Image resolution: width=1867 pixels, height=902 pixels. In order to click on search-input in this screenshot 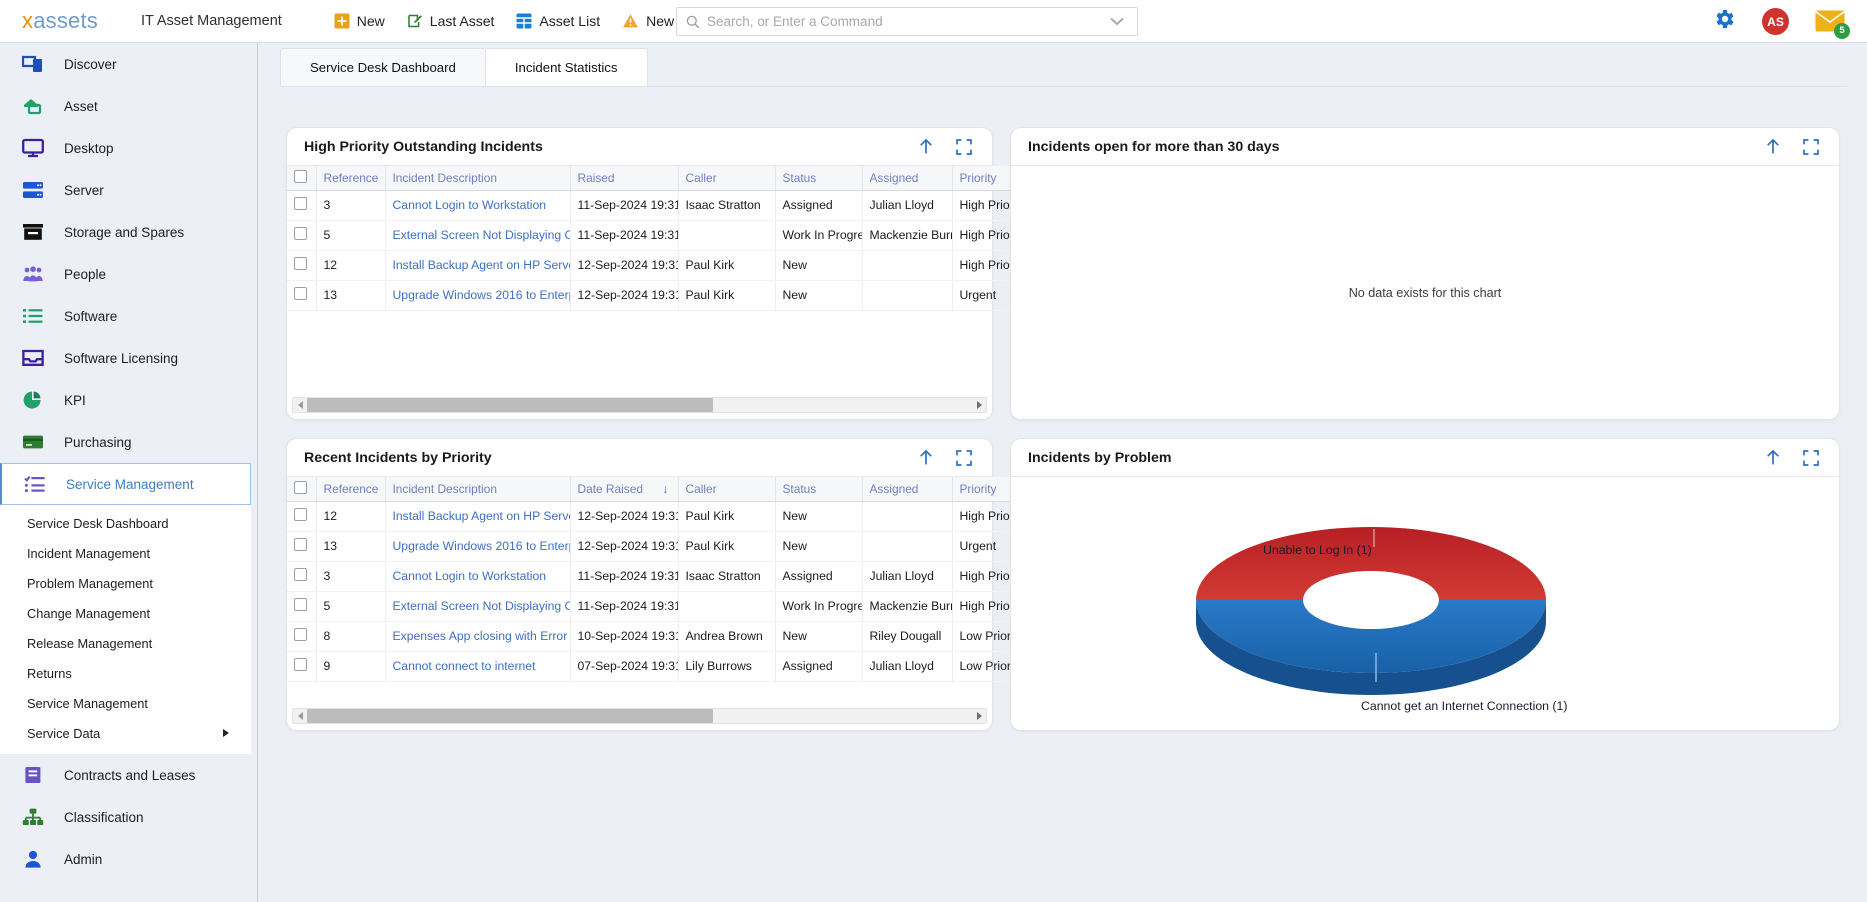, I will do `click(908, 21)`.